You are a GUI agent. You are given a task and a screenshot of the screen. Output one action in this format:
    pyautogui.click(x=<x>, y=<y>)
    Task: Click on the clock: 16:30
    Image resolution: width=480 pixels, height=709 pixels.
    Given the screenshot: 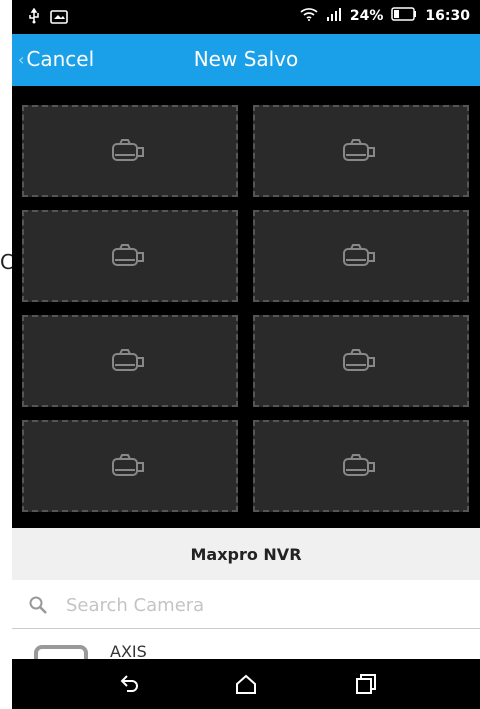 What is the action you would take?
    pyautogui.click(x=447, y=16)
    